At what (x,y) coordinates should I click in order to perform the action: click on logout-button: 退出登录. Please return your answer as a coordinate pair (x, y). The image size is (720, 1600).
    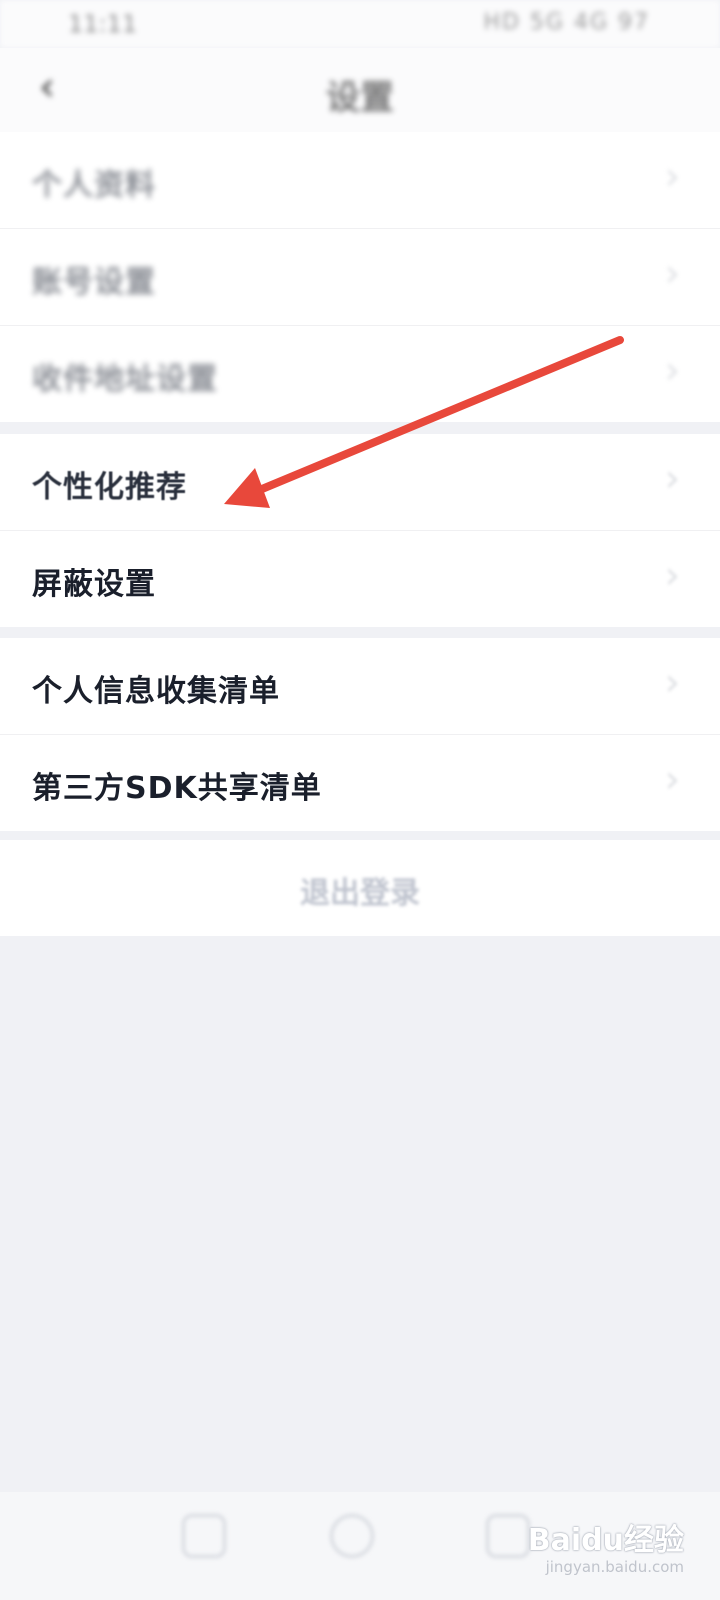
    Looking at the image, I should click on (360, 888).